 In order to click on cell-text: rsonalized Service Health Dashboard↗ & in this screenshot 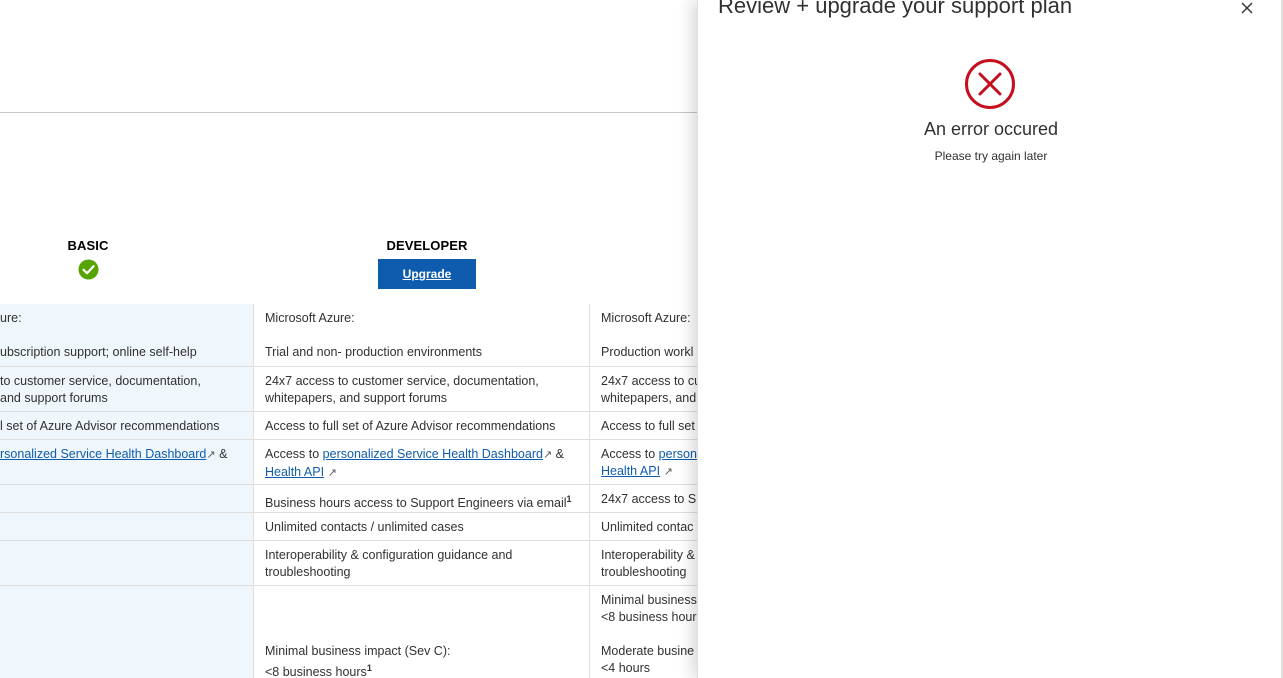, I will do `click(122, 455)`.